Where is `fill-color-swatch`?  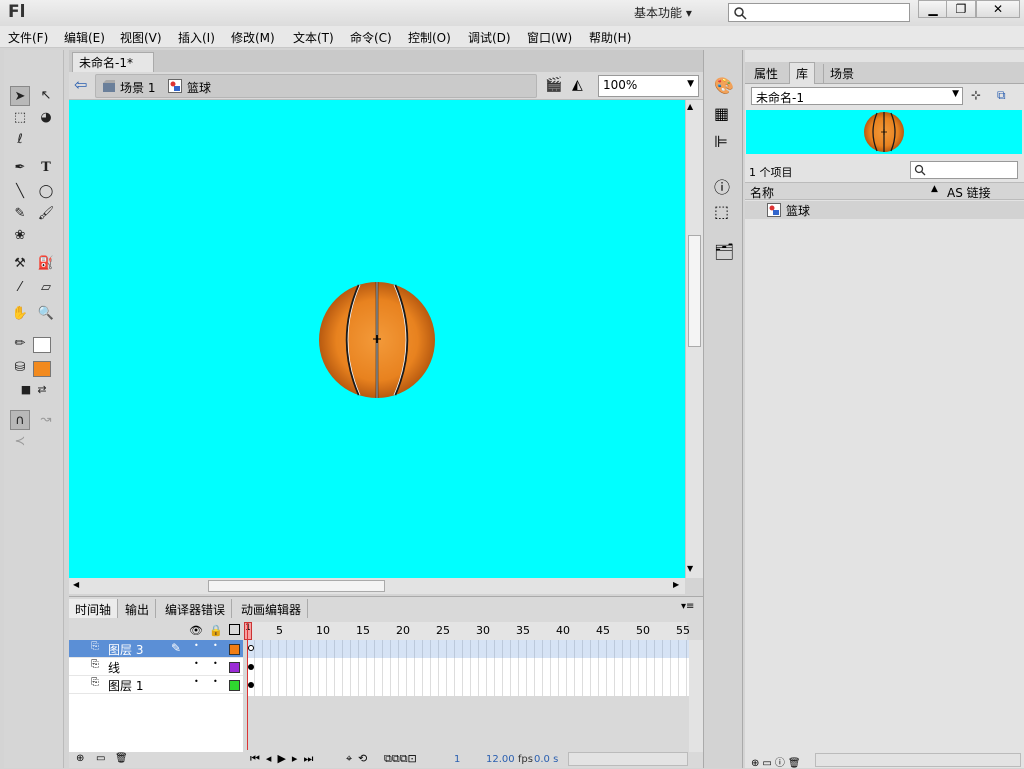
fill-color-swatch is located at coordinates (42, 369).